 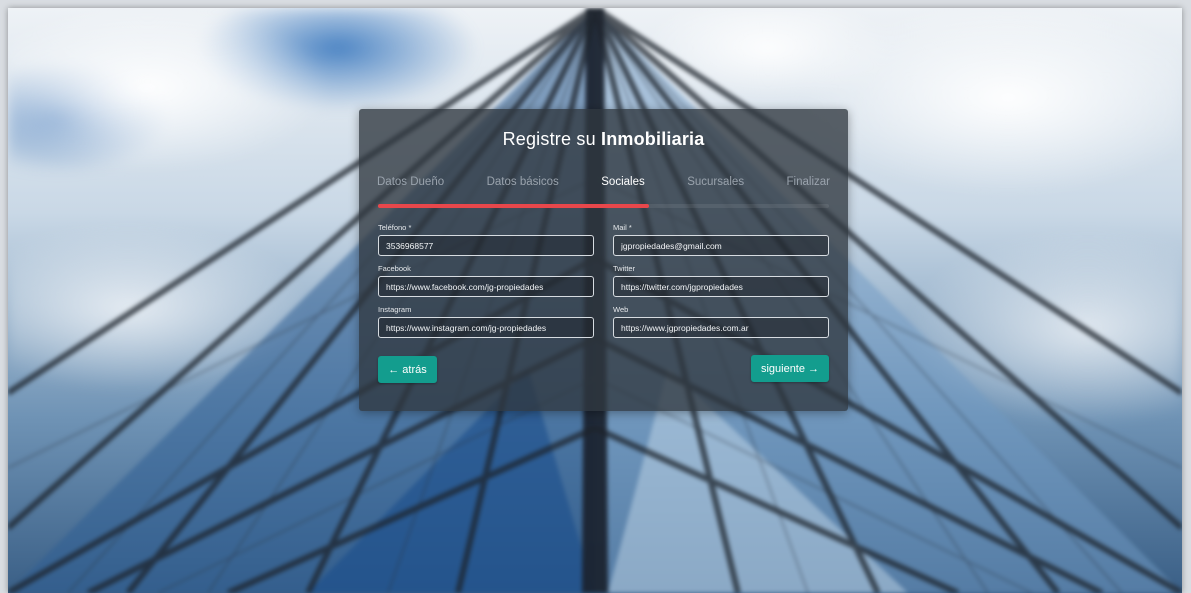 I want to click on step-finalizar: Finalizar, so click(x=808, y=182).